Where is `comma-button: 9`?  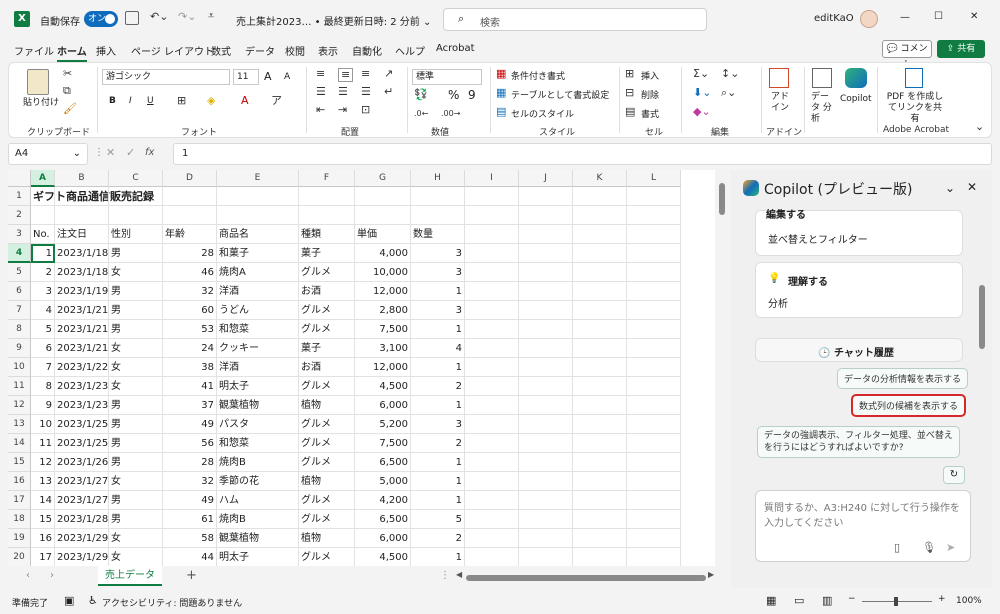 comma-button: 9 is located at coordinates (472, 95).